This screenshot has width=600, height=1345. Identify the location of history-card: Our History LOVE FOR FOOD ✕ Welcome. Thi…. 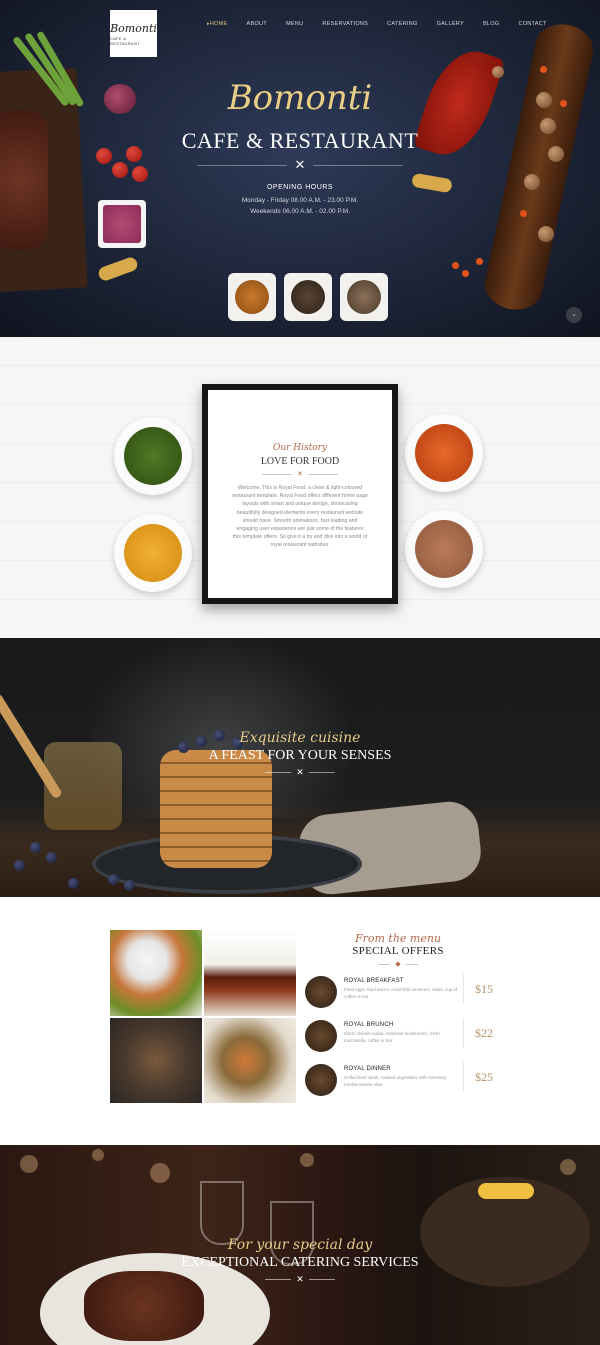
(300, 494).